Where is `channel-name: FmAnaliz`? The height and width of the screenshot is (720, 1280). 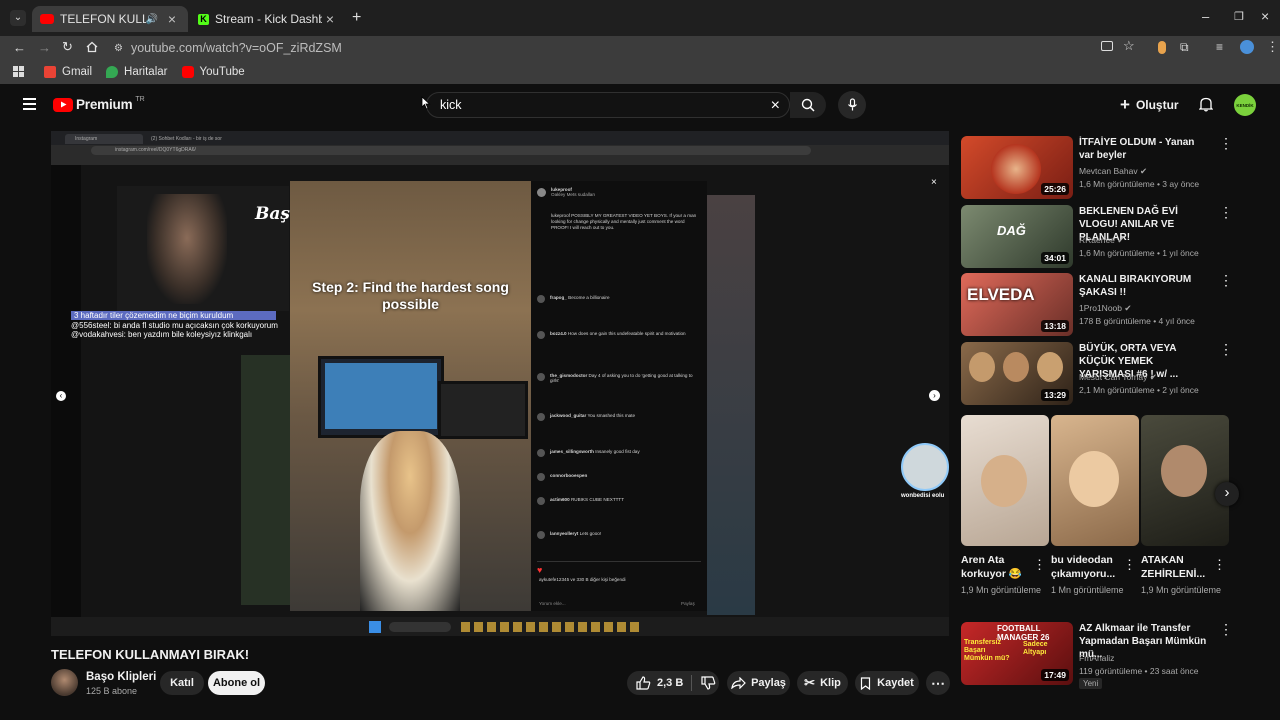
channel-name: FmAnaliz is located at coordinates (1096, 658).